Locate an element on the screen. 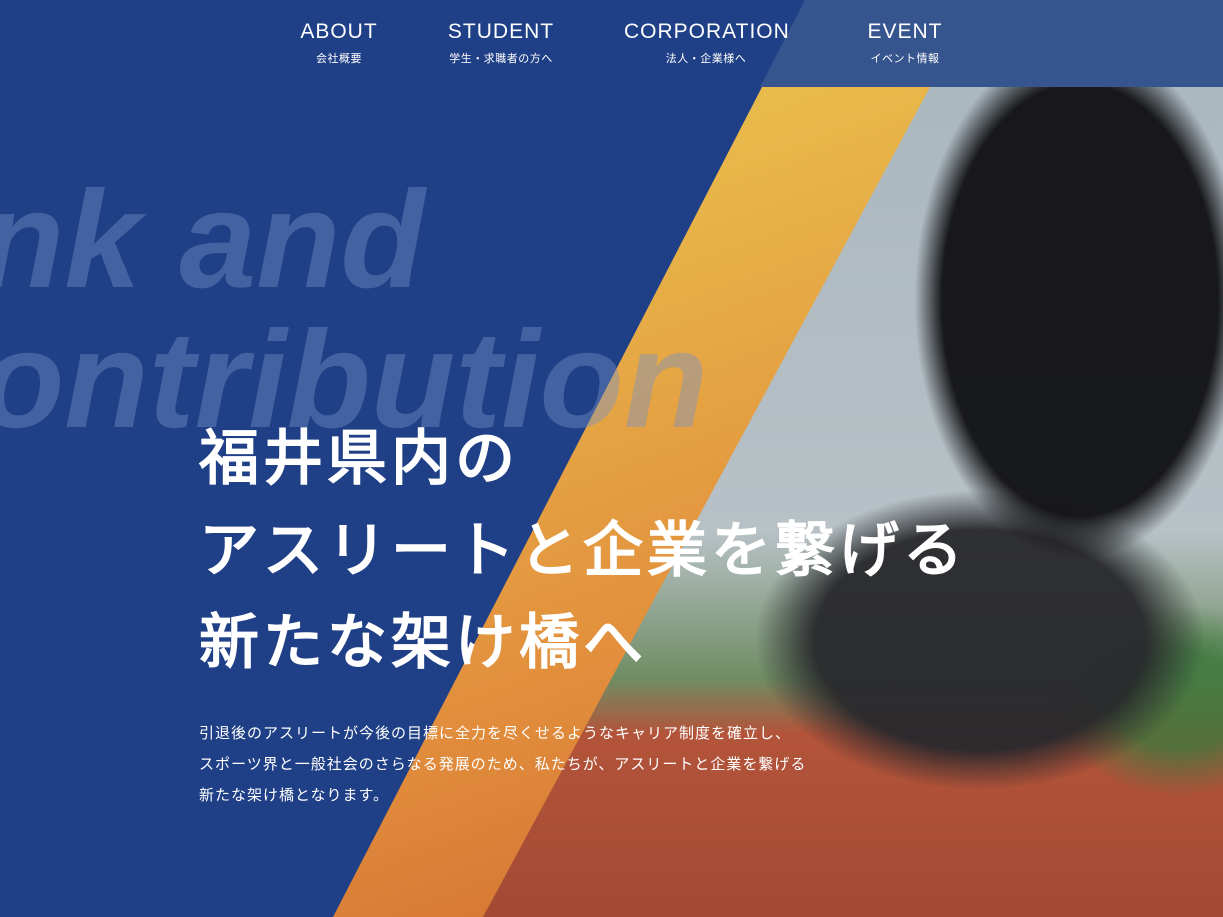  headline-line-3: 新たな架け橋へ is located at coordinates (423, 643).